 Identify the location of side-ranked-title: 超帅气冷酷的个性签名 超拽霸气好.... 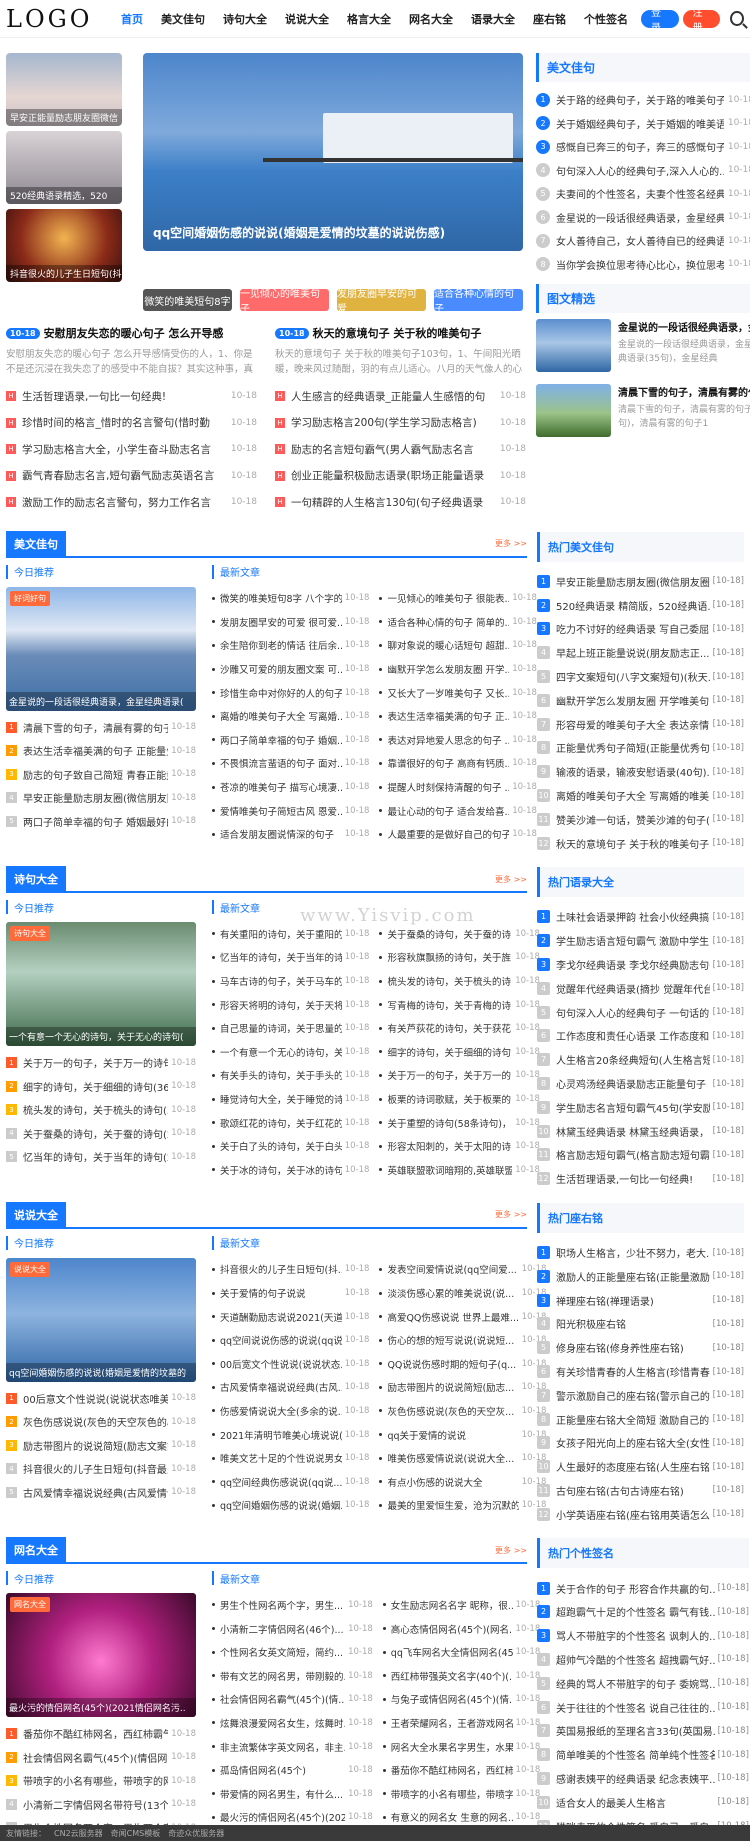
(635, 1659).